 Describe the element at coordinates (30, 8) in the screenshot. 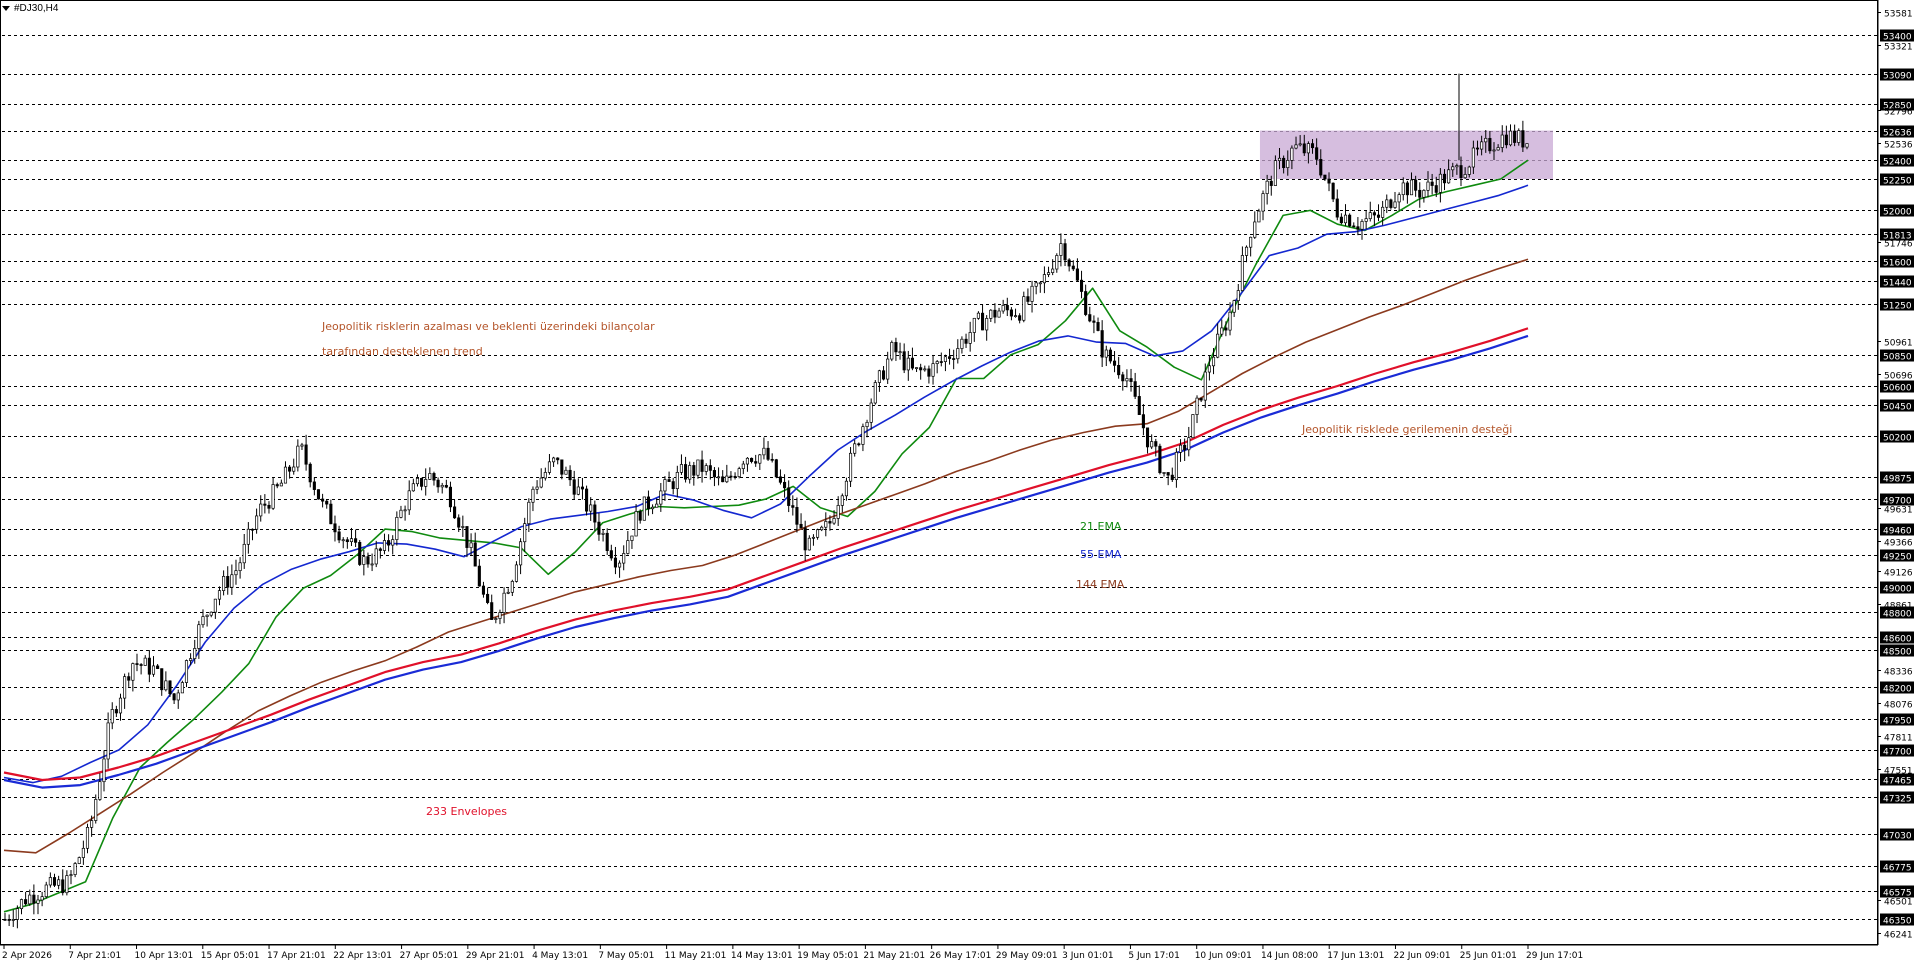

I see `symbol-header: #DJ30,H4` at that location.